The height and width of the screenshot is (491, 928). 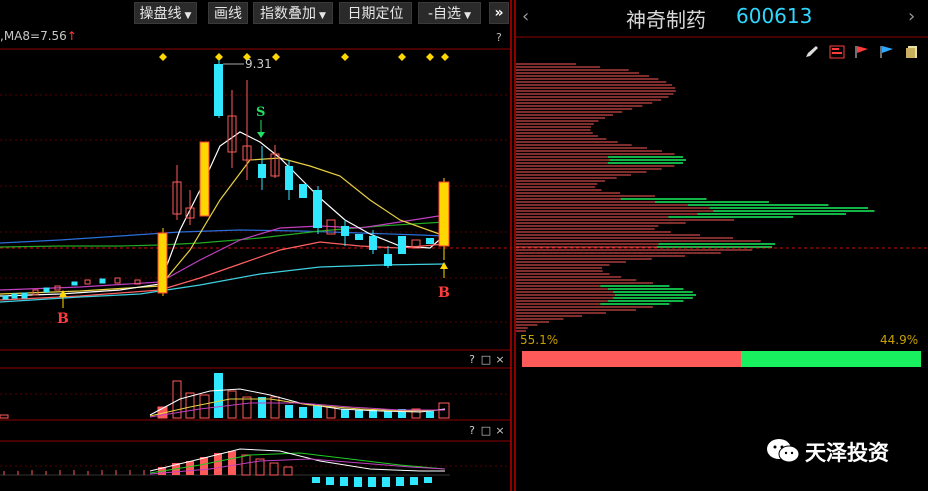 I want to click on macd-chart, so click(x=255, y=466).